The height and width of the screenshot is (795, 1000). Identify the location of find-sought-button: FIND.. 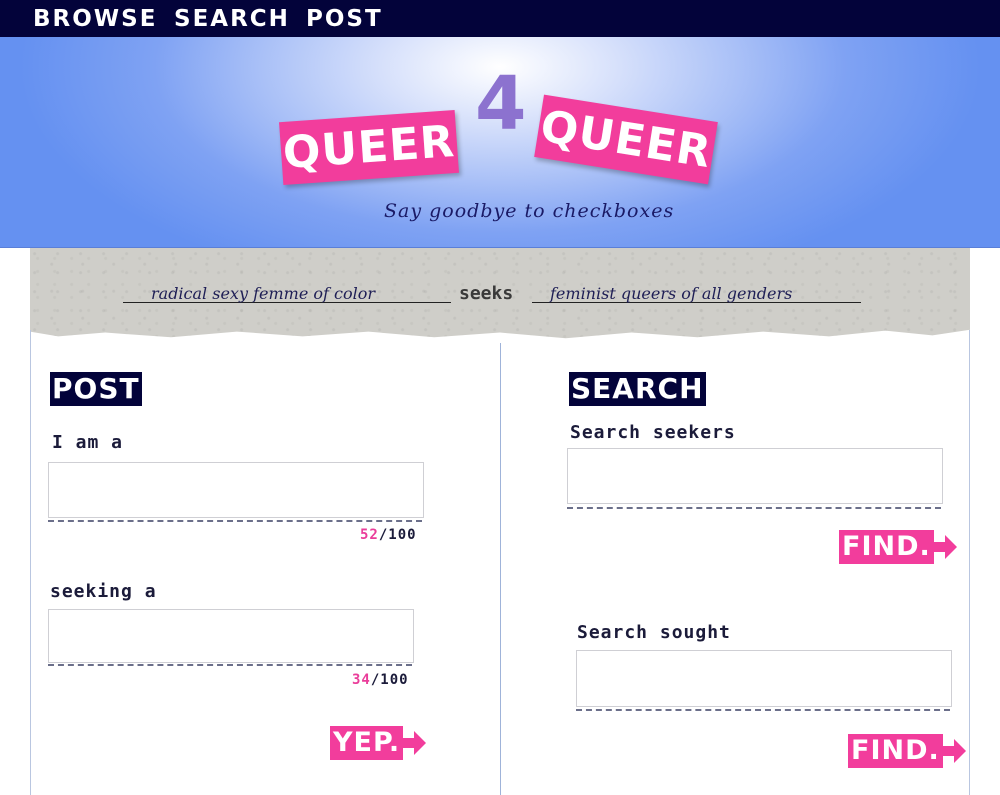
(907, 751).